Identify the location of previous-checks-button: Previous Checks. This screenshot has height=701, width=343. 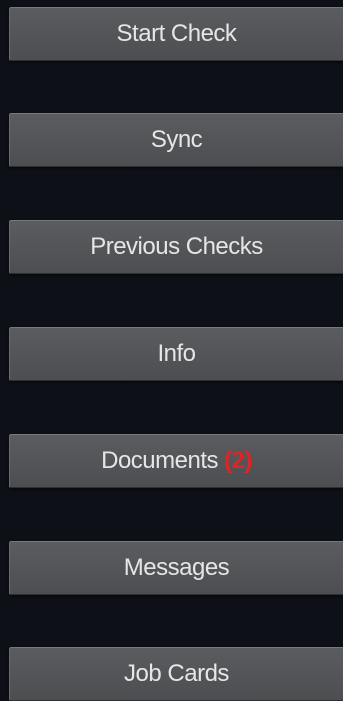
(176, 247).